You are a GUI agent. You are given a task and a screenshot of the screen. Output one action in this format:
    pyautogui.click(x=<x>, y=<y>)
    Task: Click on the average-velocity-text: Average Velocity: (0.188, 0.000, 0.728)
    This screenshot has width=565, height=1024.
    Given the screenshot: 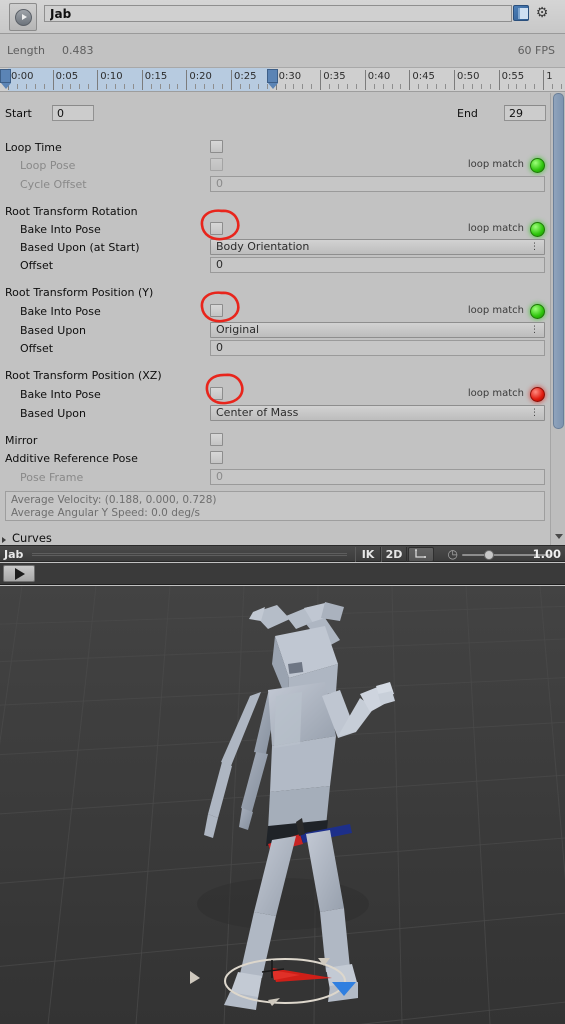 What is the action you would take?
    pyautogui.click(x=114, y=500)
    